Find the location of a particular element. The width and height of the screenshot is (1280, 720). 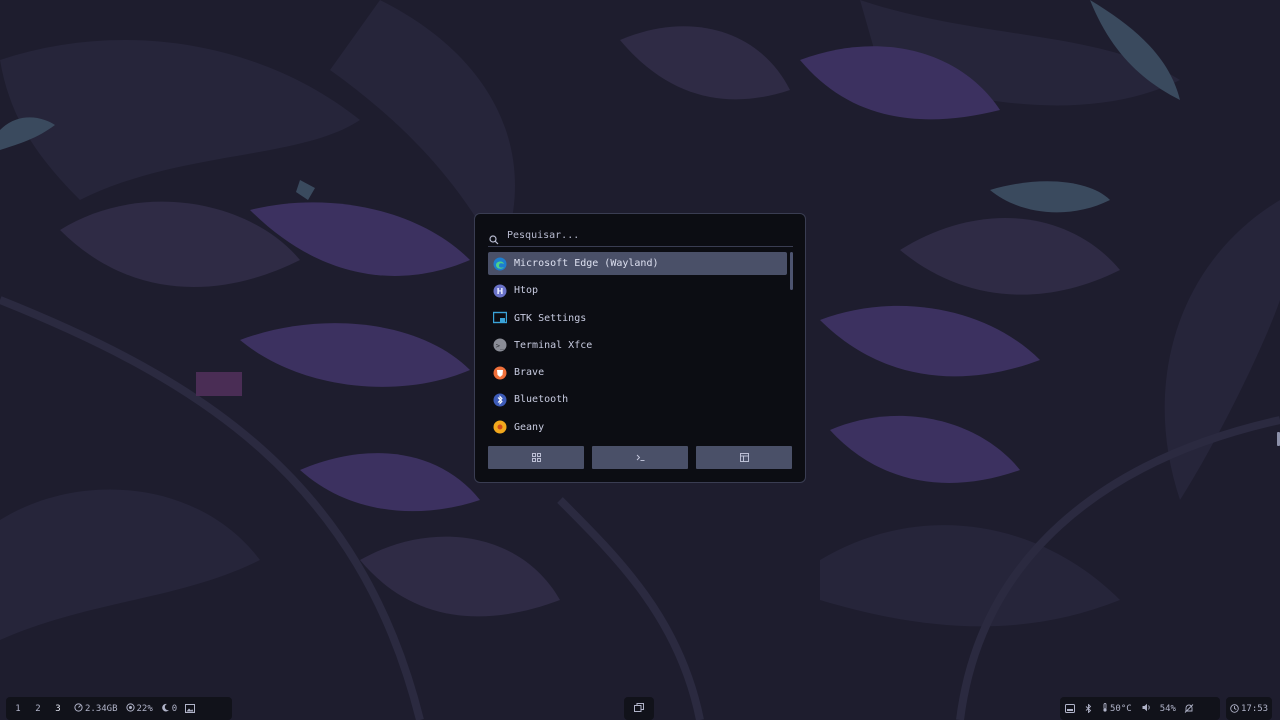

clock-pill: 17:53 is located at coordinates (1249, 708).